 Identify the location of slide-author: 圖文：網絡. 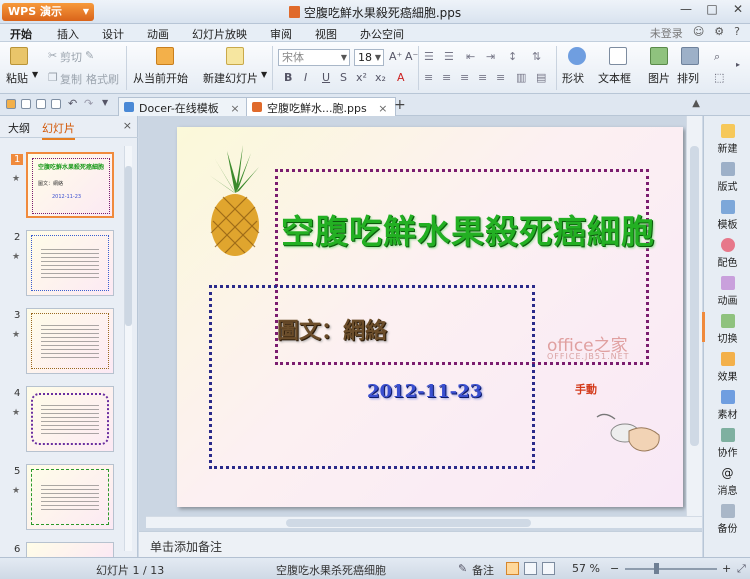
(332, 329).